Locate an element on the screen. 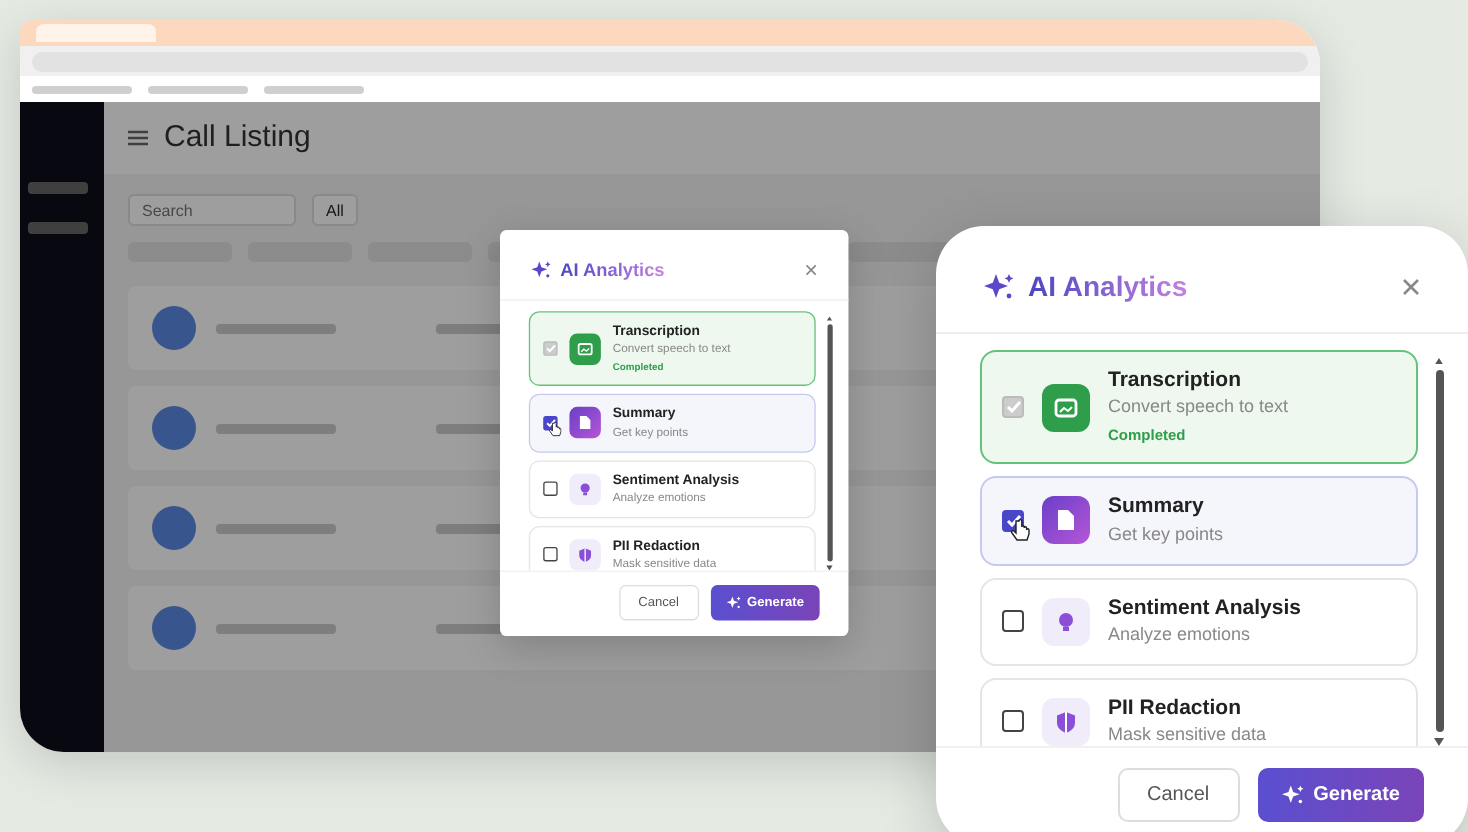 This screenshot has width=1468, height=832. option-title: Transcription is located at coordinates (1176, 381).